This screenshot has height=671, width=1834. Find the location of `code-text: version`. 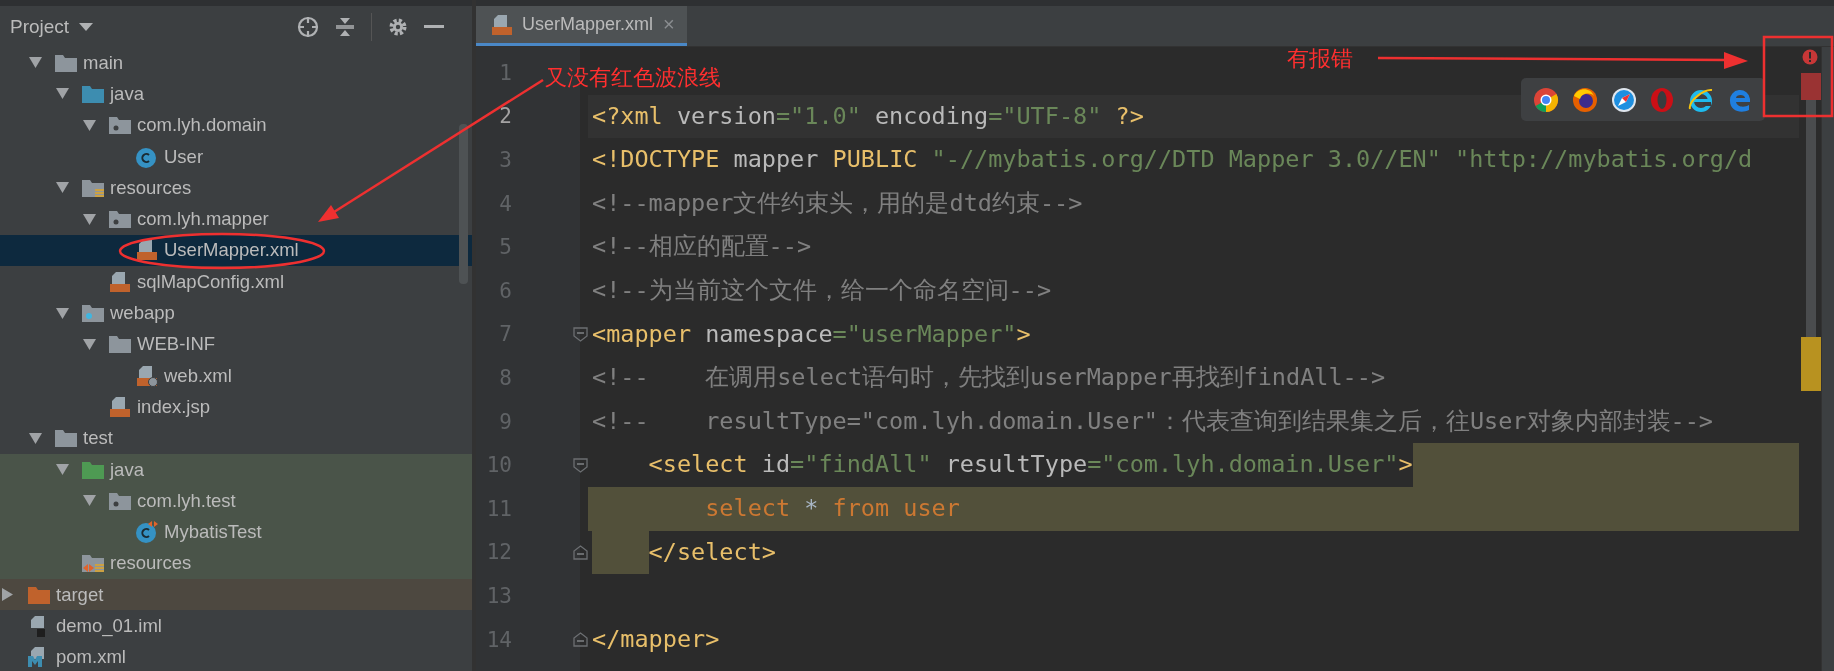

code-text: version is located at coordinates (725, 116).